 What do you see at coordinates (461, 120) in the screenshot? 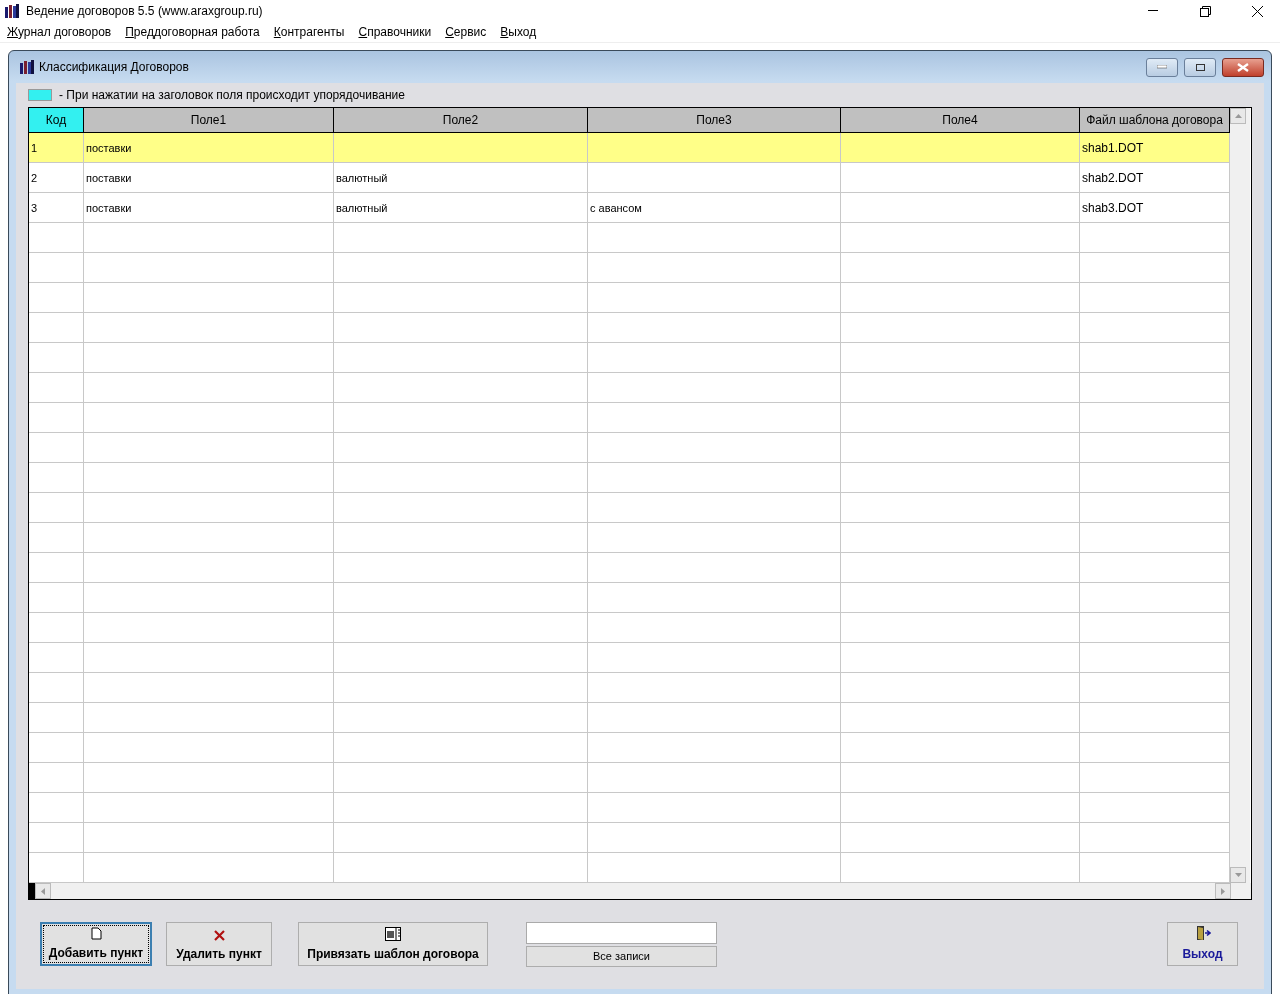
I see `column-header: Поле2` at bounding box center [461, 120].